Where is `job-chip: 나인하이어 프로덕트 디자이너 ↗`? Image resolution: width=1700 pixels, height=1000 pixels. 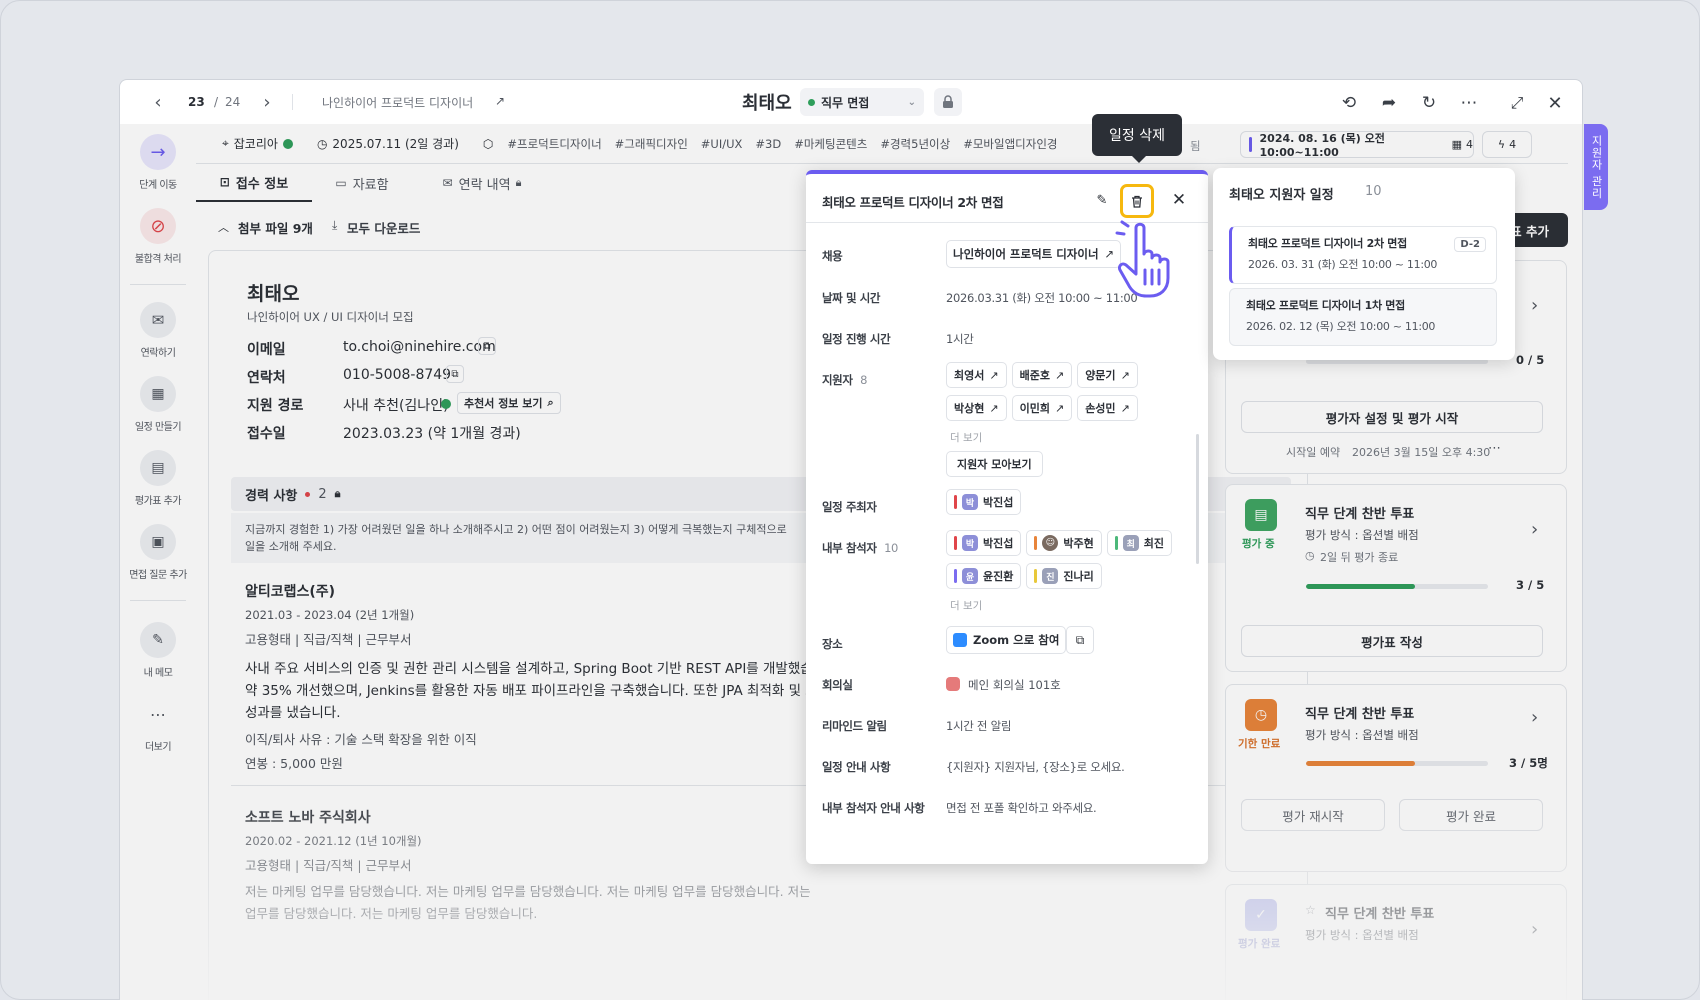 job-chip: 나인하이어 프로덕트 디자이너 ↗ is located at coordinates (1034, 254).